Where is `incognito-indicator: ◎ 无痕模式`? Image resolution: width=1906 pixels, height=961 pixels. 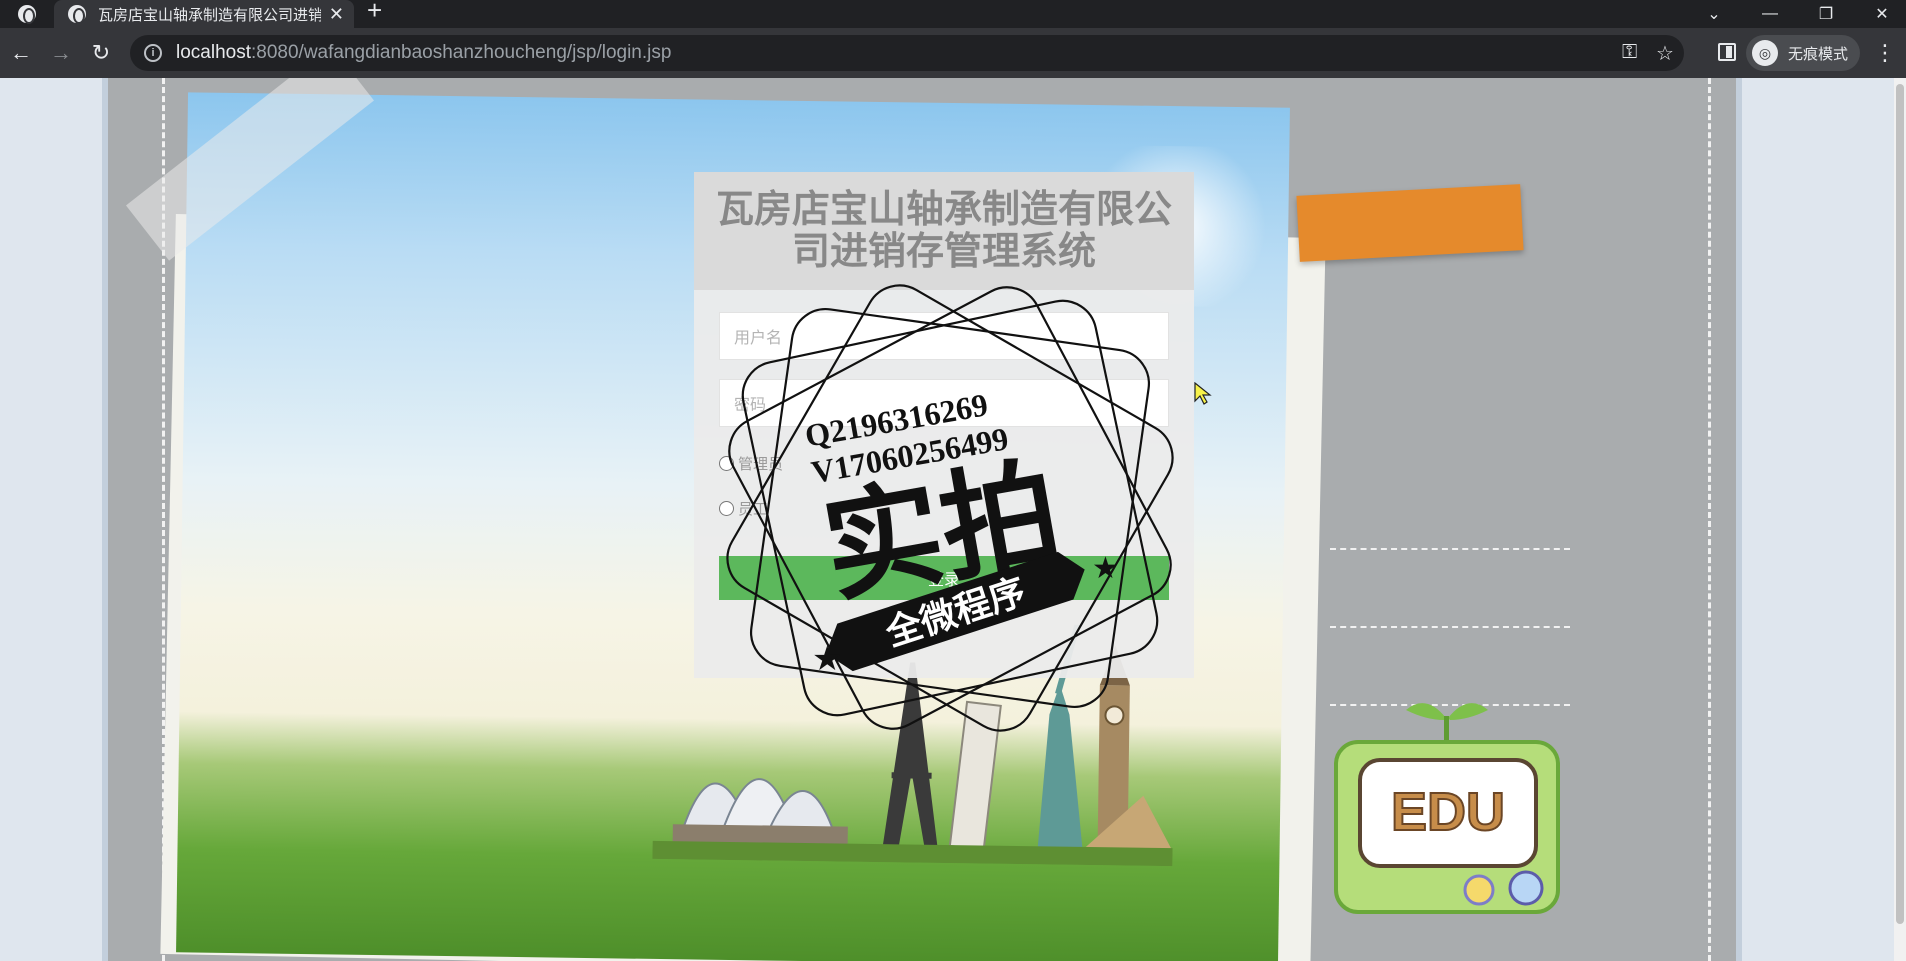 incognito-indicator: ◎ 无痕模式 is located at coordinates (1803, 53).